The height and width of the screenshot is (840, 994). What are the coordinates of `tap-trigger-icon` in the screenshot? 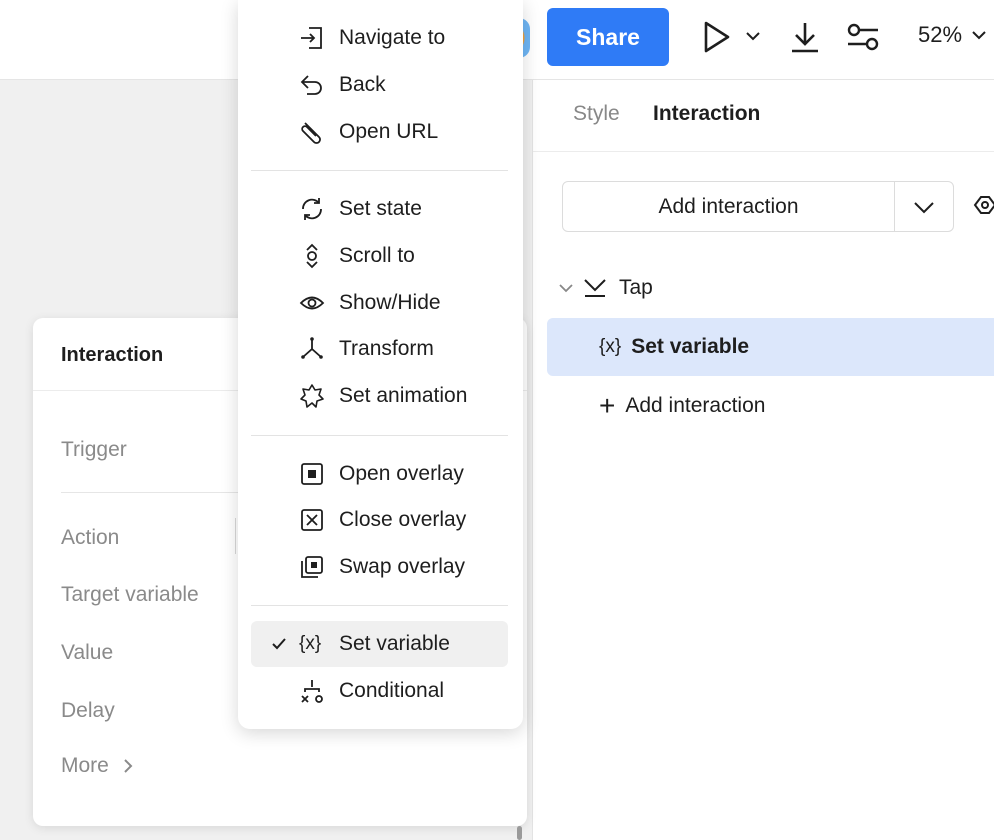 It's located at (595, 288).